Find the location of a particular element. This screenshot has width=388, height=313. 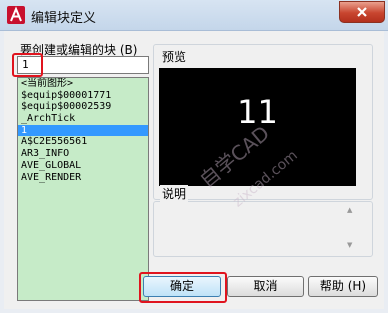

list-item: $equip$00001771 is located at coordinates (83, 96).